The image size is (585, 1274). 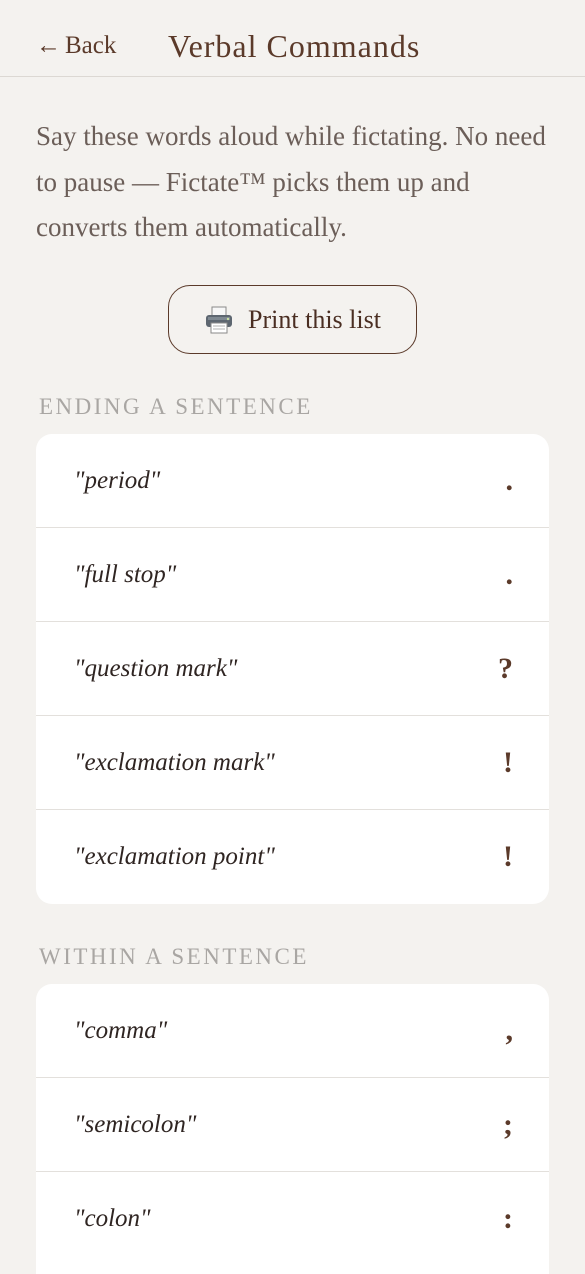 I want to click on command-phrase: "comma", so click(x=121, y=1030).